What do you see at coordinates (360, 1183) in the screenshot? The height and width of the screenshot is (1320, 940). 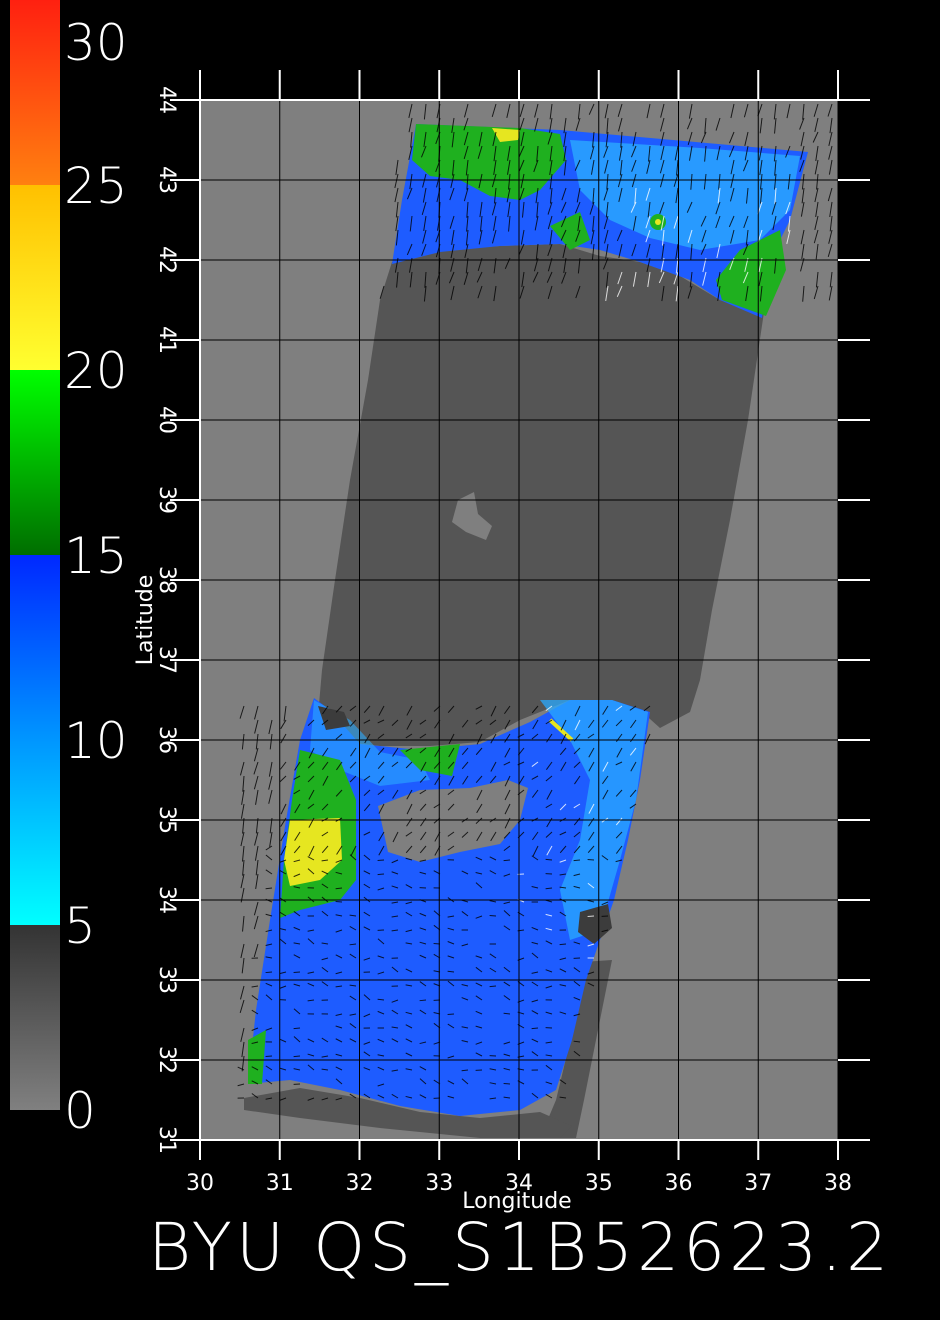 I see `x-tick-label: 32` at bounding box center [360, 1183].